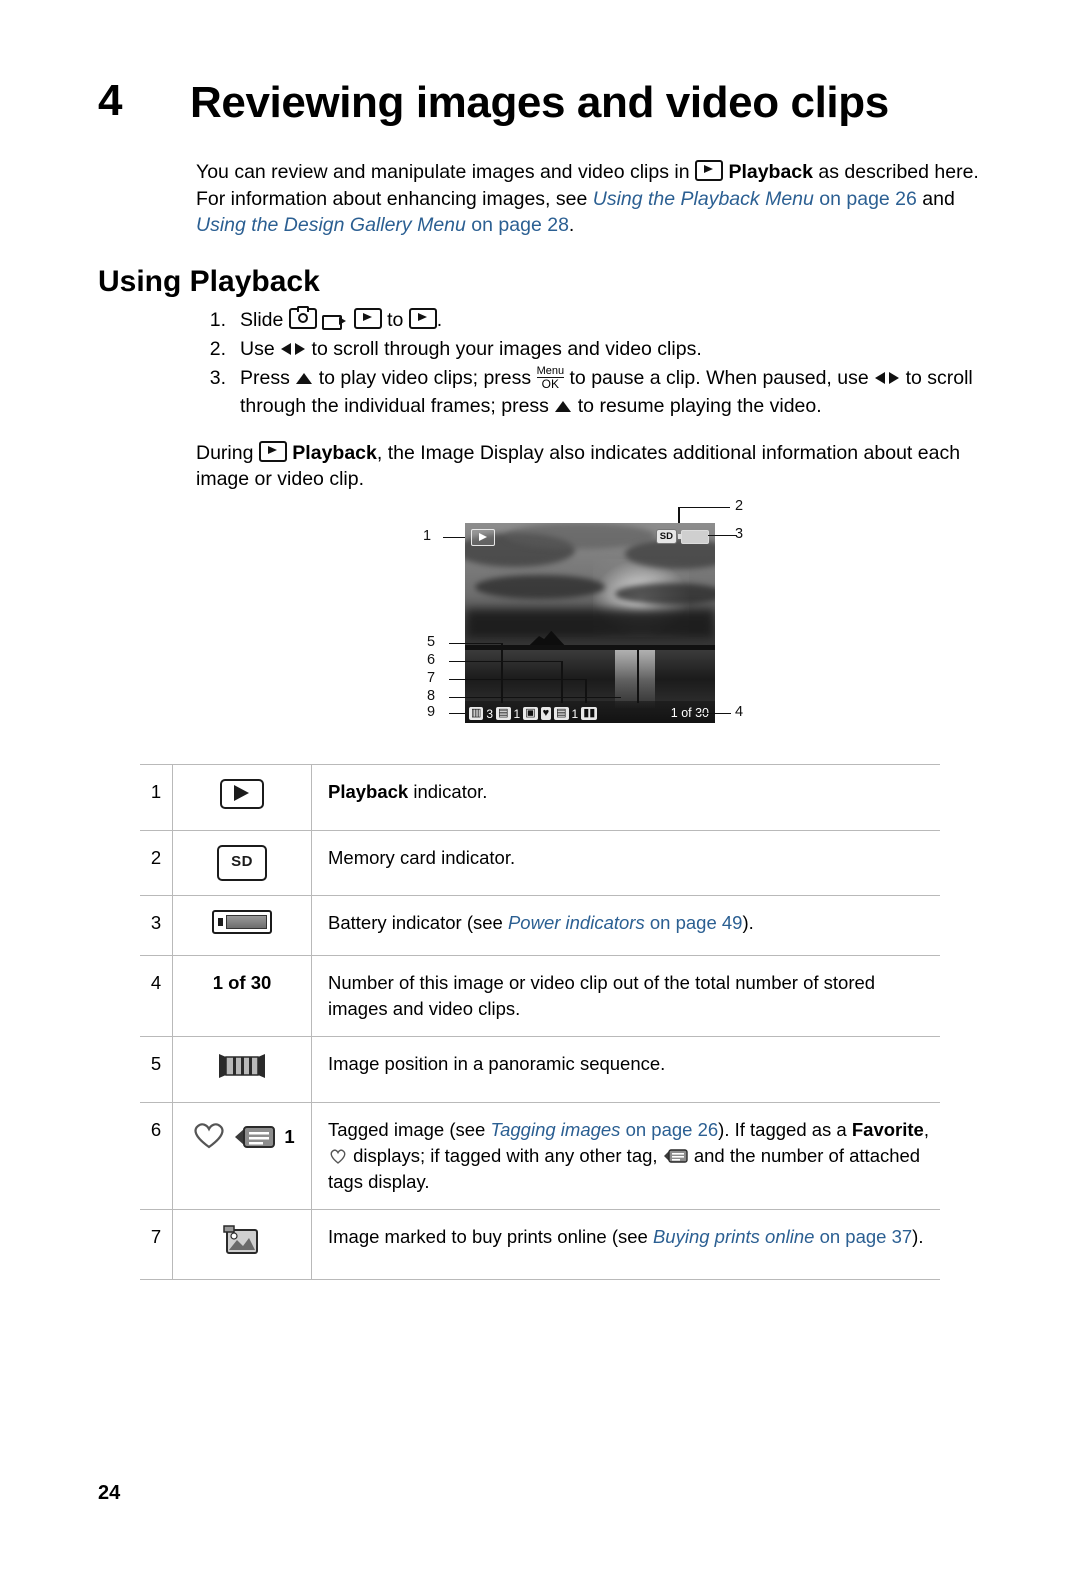  What do you see at coordinates (699, 405) in the screenshot?
I see `step-3-text-e: to resume playing the video.` at bounding box center [699, 405].